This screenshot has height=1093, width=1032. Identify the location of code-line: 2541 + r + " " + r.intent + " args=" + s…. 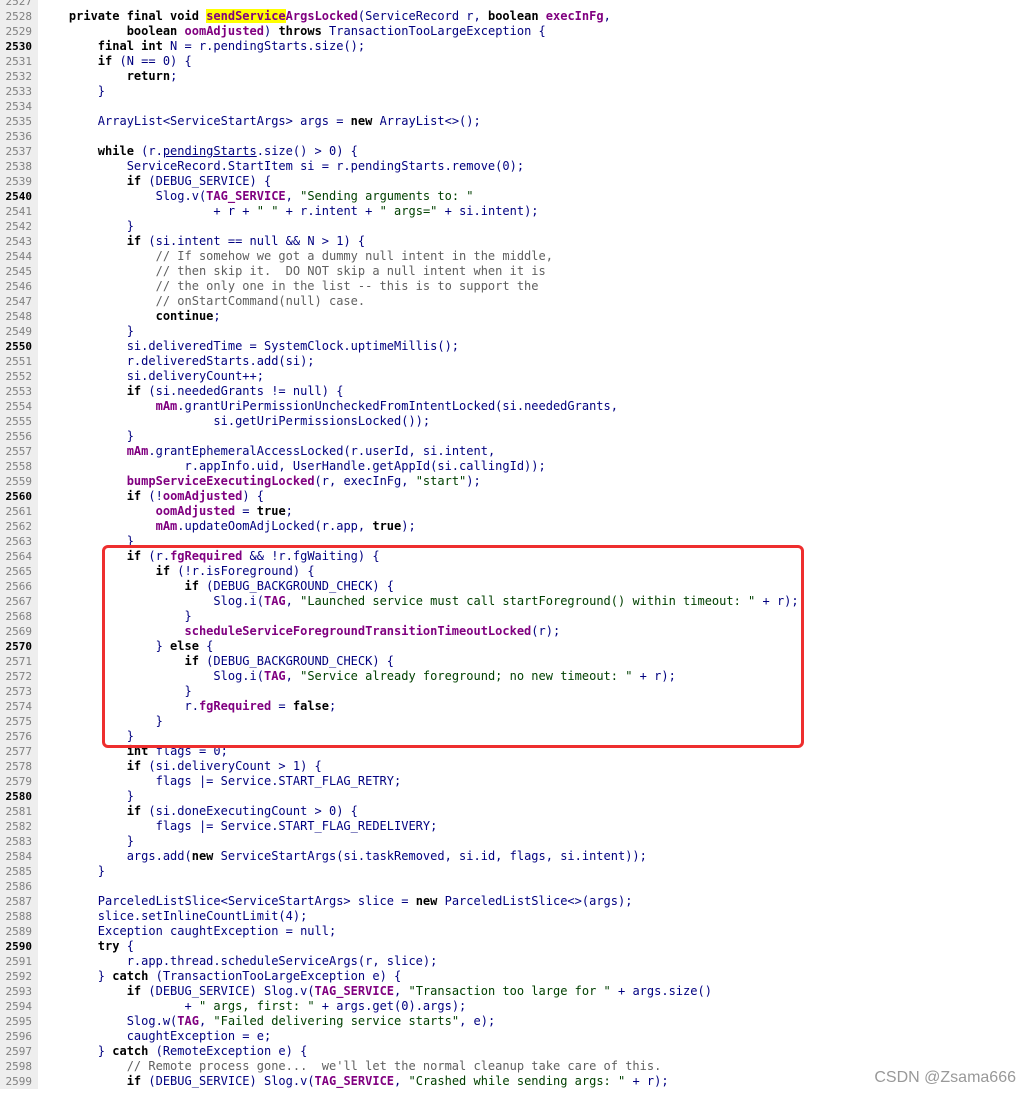
(516, 211).